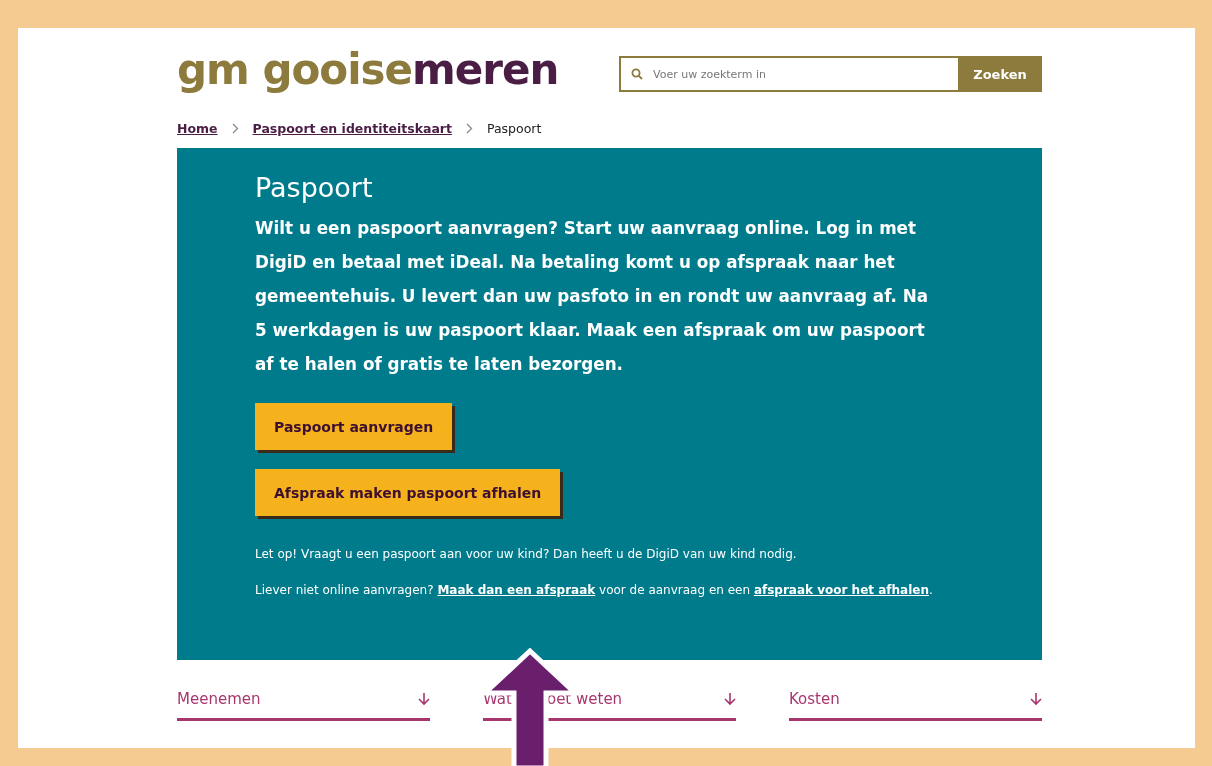 The width and height of the screenshot is (1212, 766). Describe the element at coordinates (303, 705) in the screenshot. I see `accordion-header: Meenemen` at that location.